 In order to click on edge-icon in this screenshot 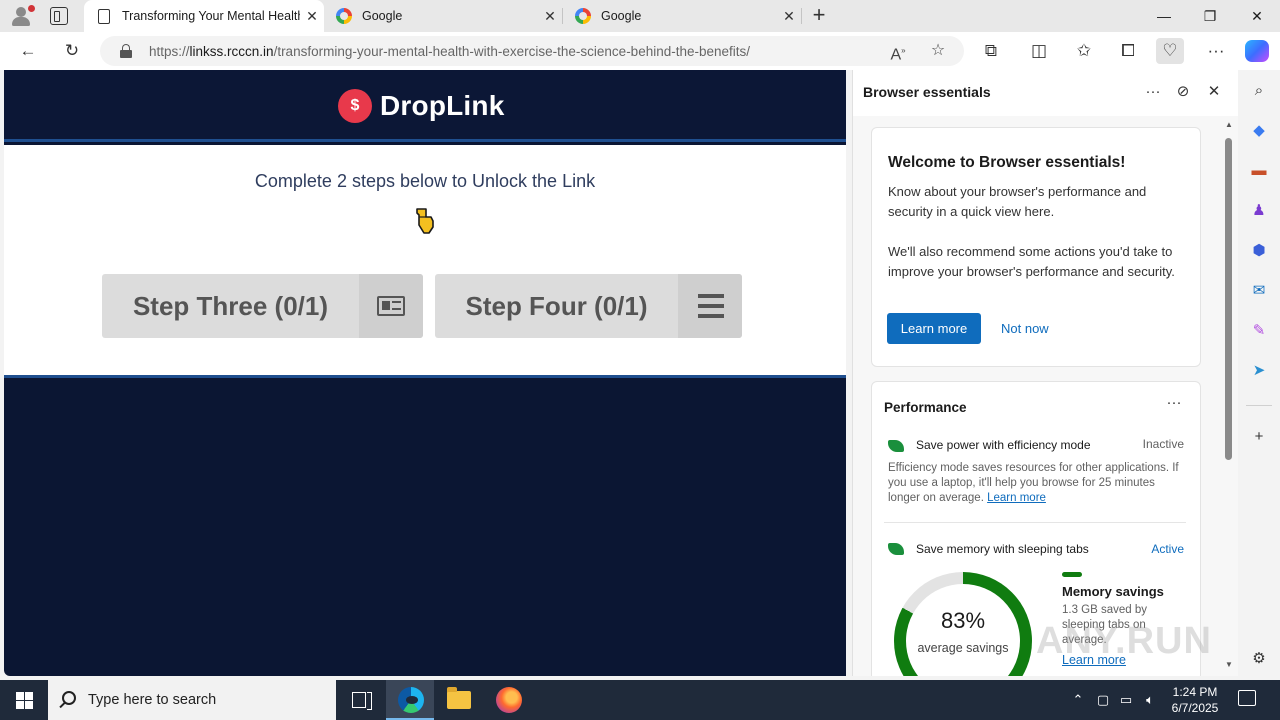, I will do `click(411, 700)`.